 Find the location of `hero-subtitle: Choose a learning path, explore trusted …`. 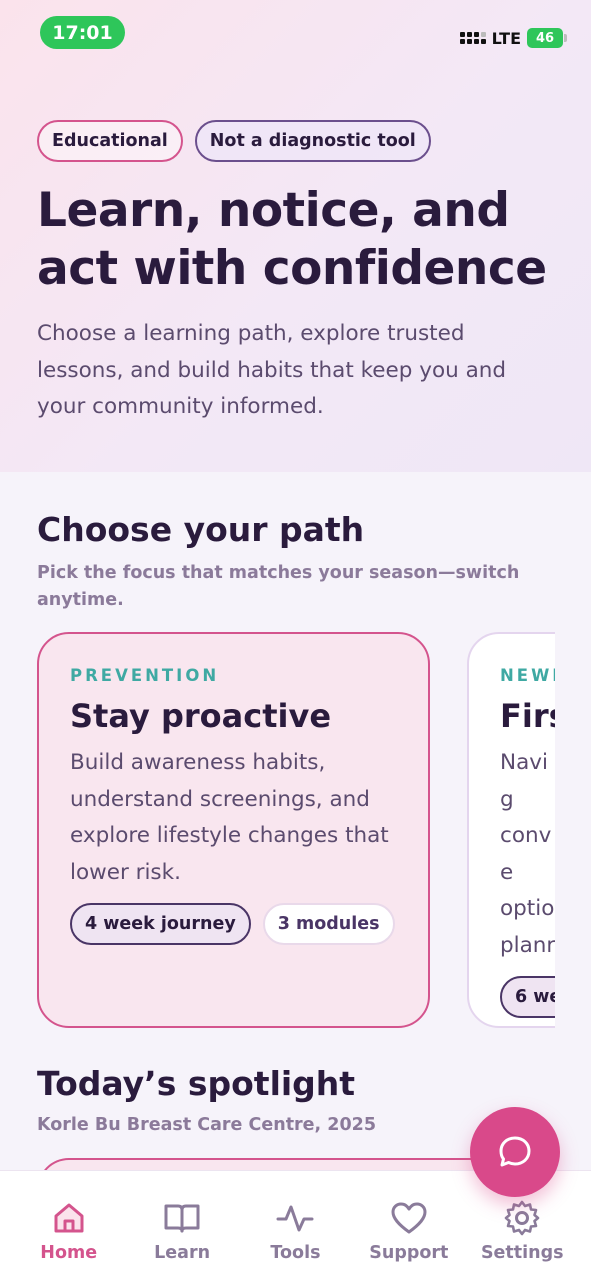

hero-subtitle: Choose a learning path, explore trusted … is located at coordinates (272, 370).